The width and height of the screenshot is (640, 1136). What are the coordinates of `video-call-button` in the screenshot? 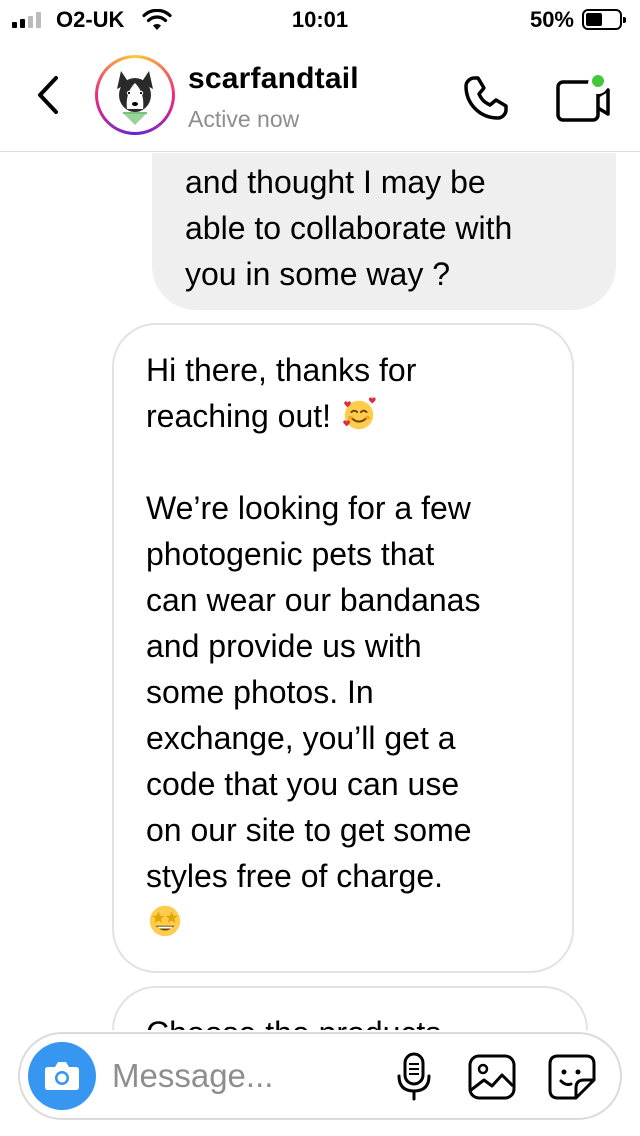 It's located at (582, 98).